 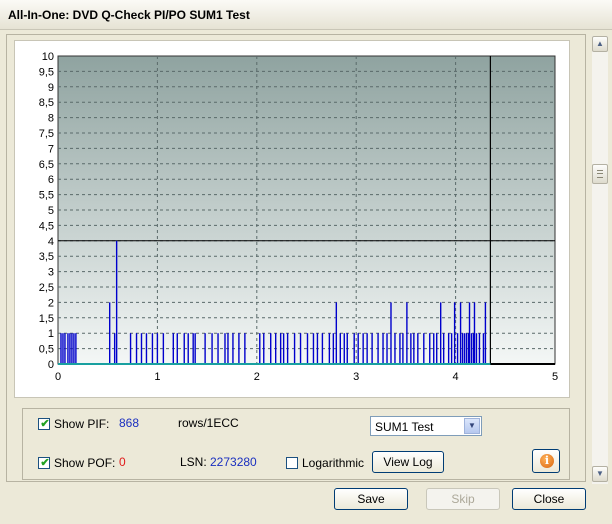 What do you see at coordinates (193, 462) in the screenshot?
I see `lsn-label: LSN:` at bounding box center [193, 462].